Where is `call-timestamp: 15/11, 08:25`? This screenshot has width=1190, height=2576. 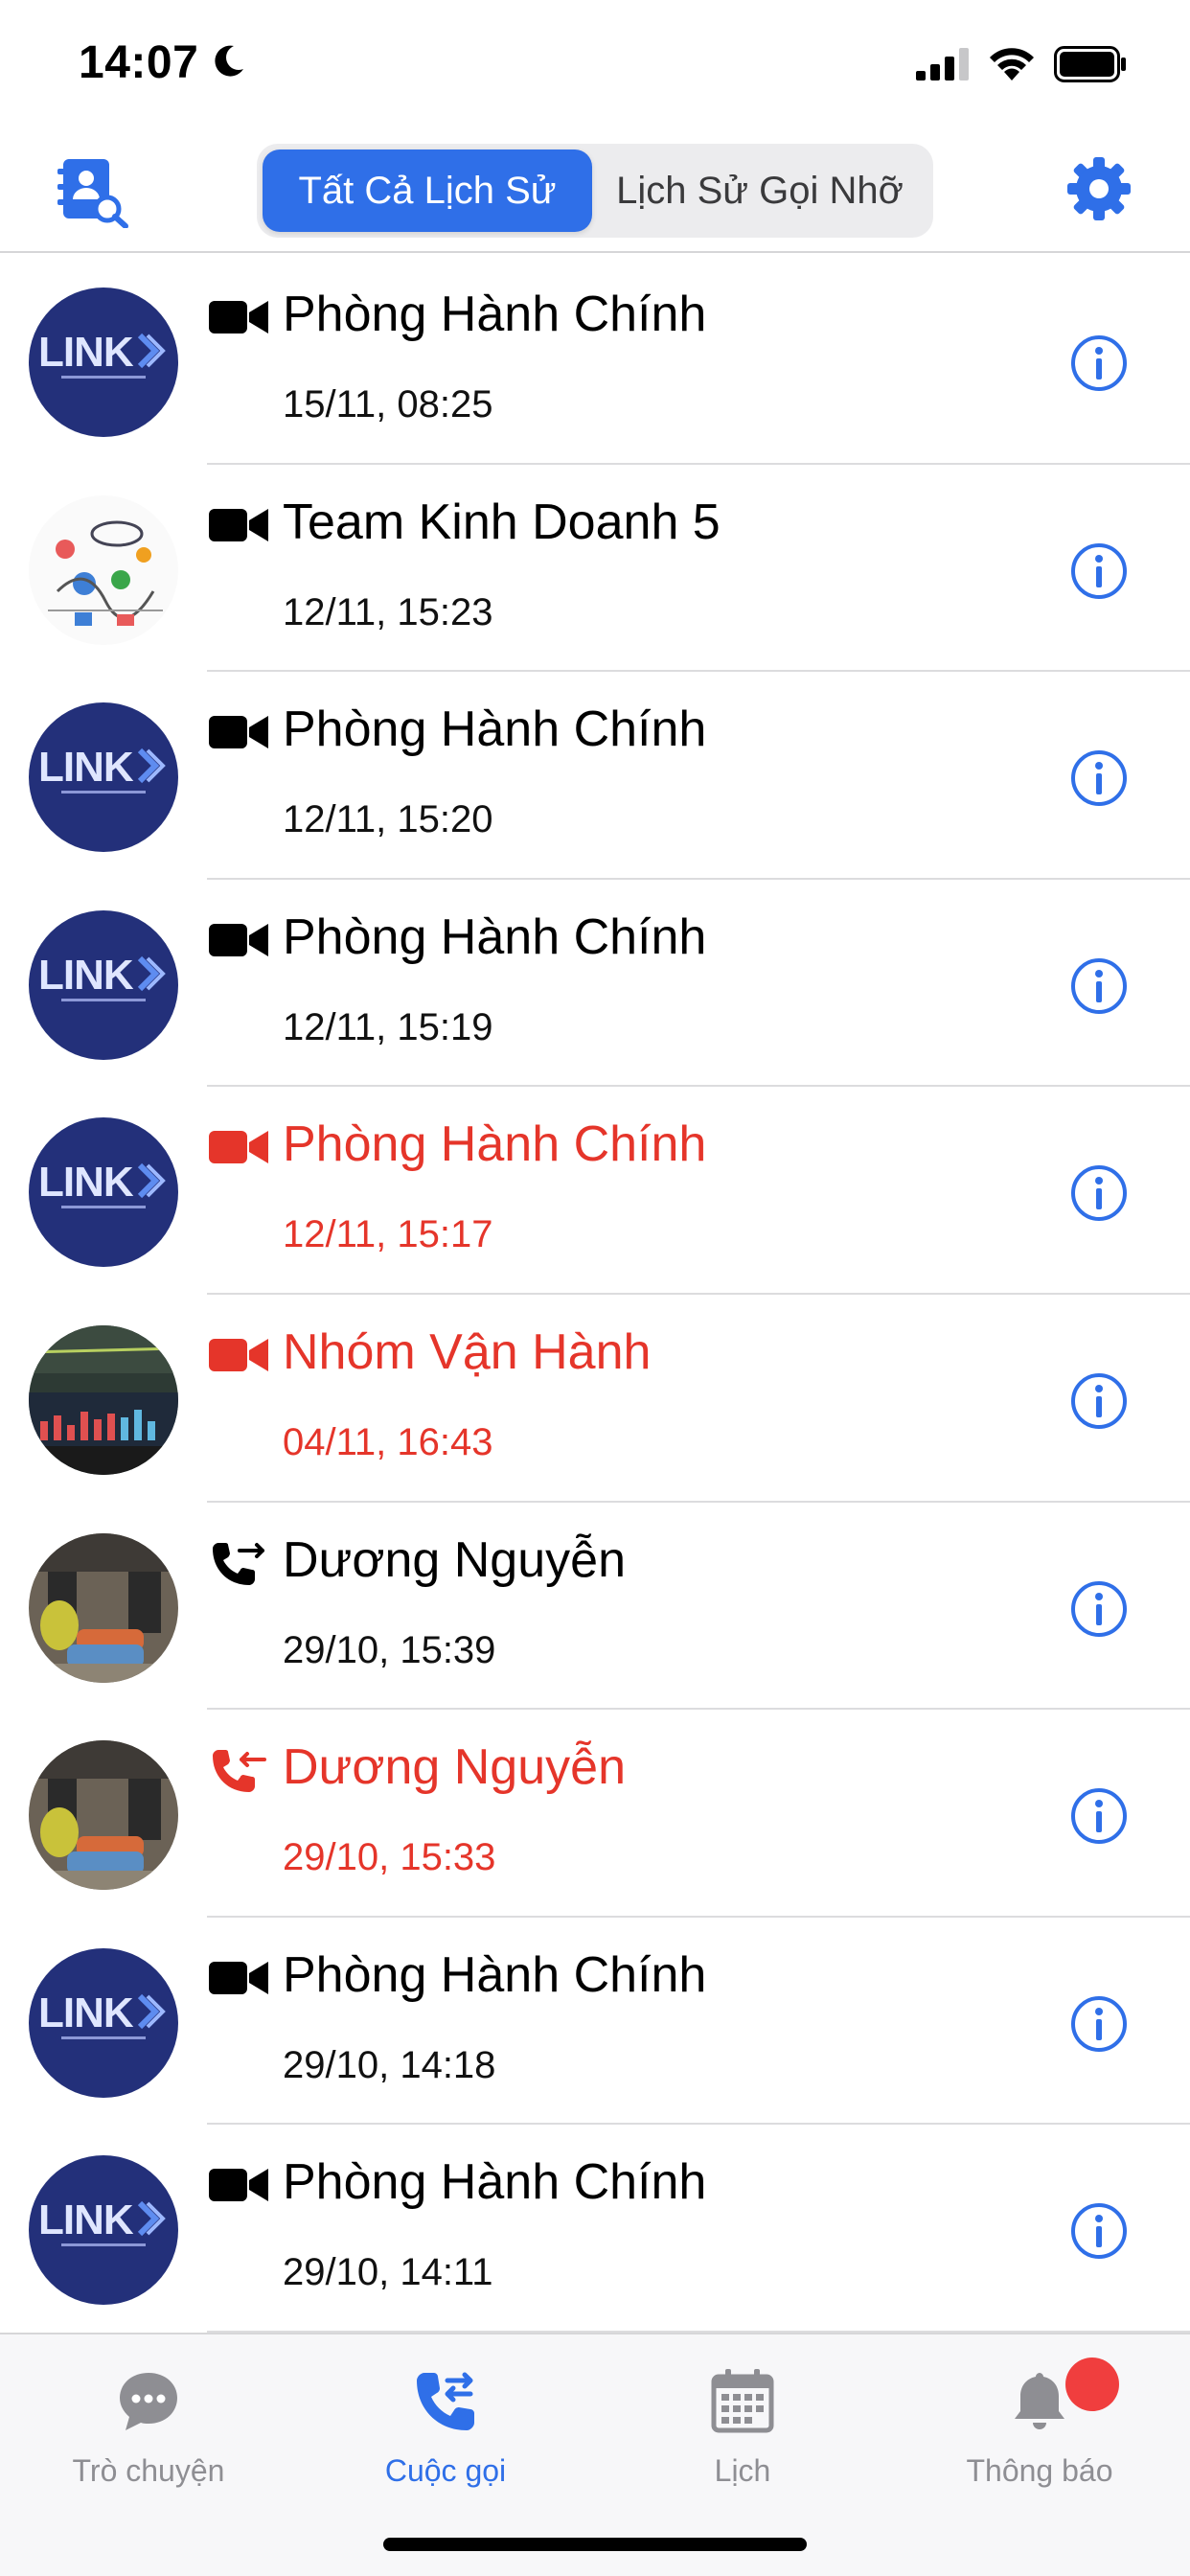
call-timestamp: 15/11, 08:25 is located at coordinates (388, 404).